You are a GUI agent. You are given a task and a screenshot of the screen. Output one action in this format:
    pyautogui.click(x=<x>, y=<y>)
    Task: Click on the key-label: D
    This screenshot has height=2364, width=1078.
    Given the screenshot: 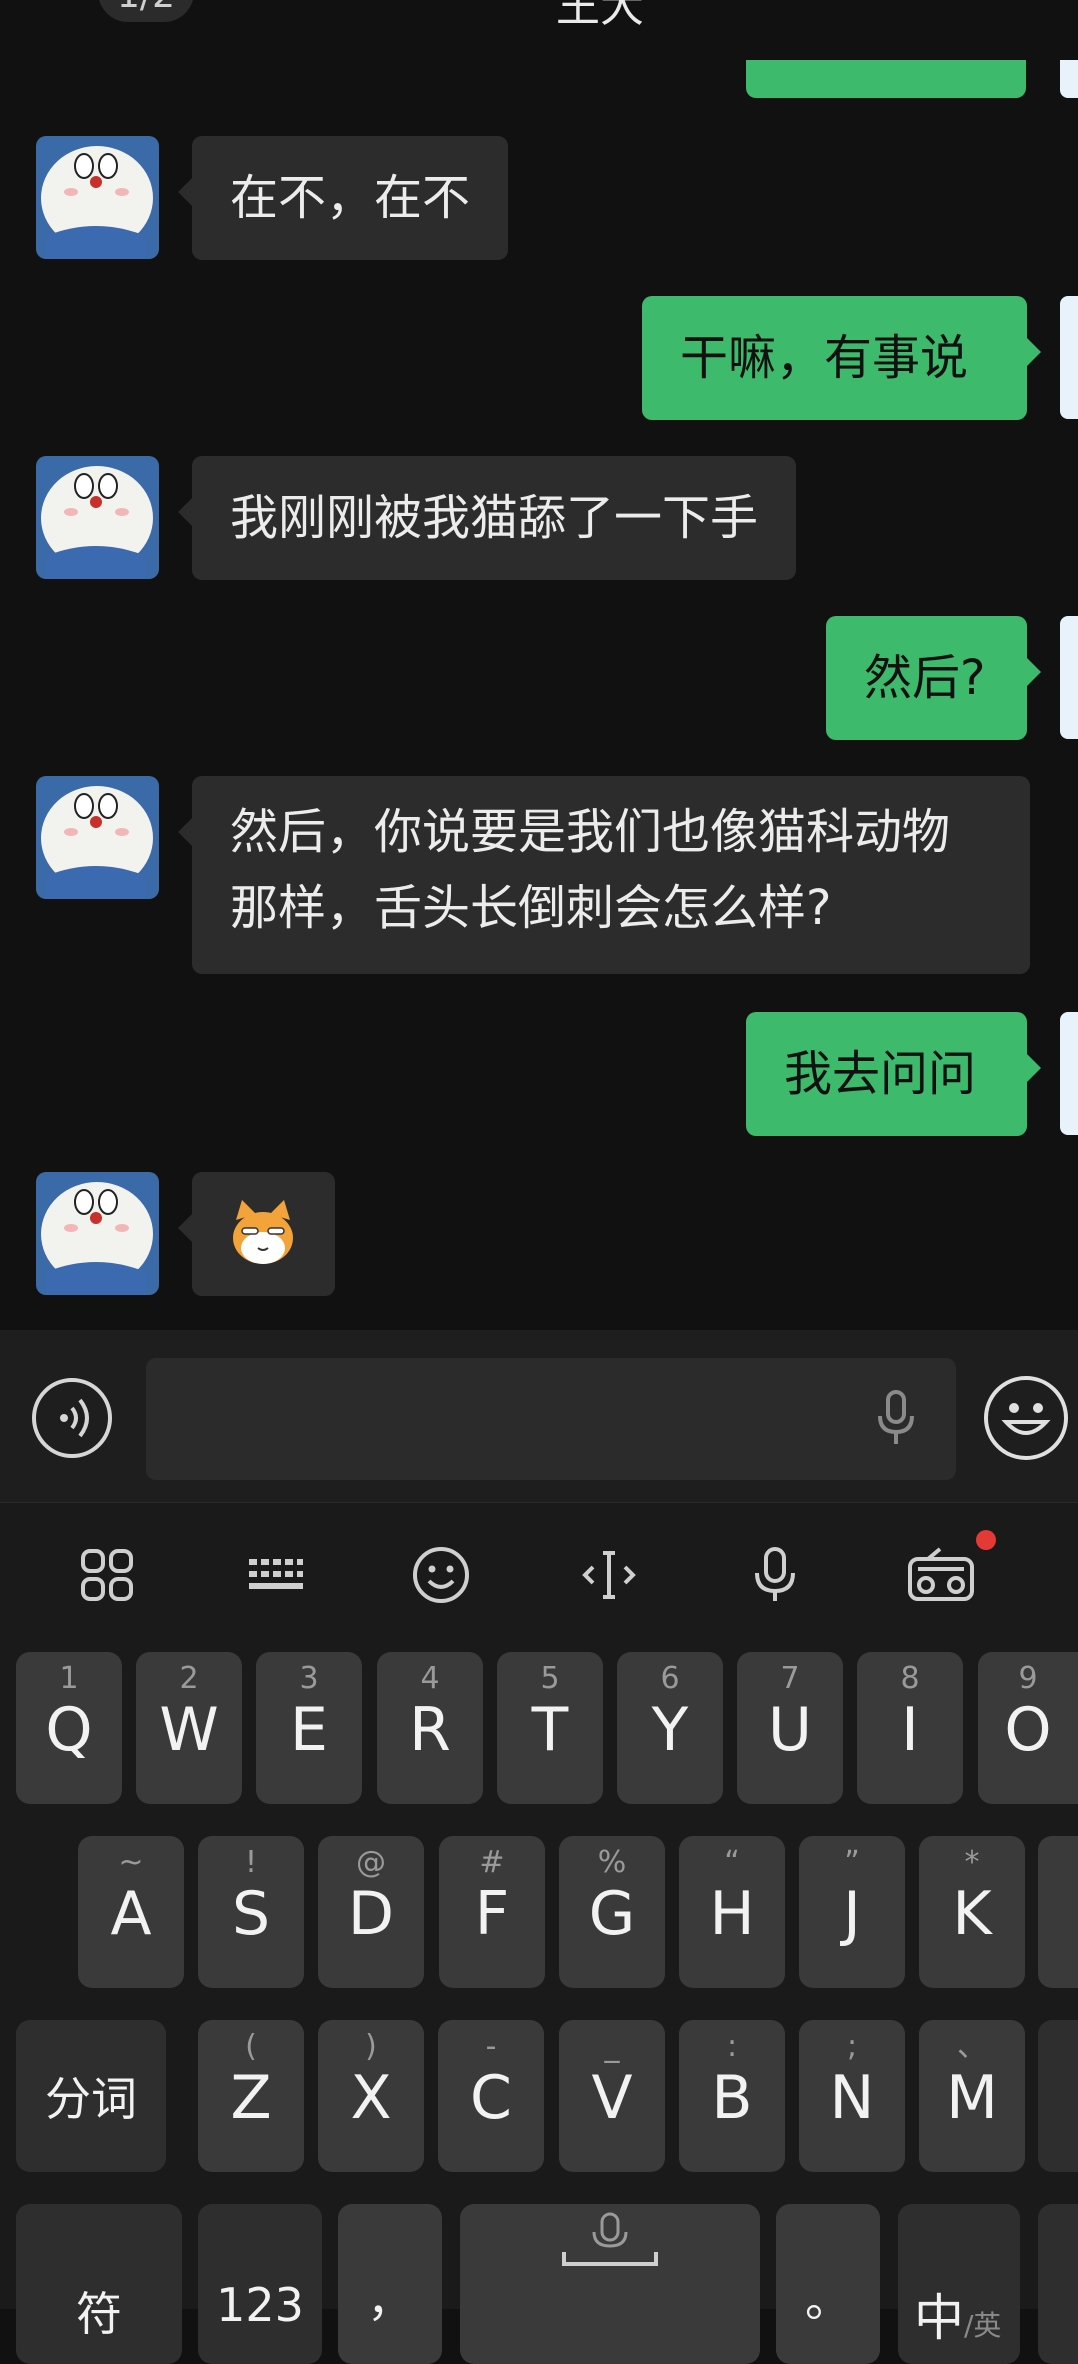 What is the action you would take?
    pyautogui.click(x=371, y=1914)
    